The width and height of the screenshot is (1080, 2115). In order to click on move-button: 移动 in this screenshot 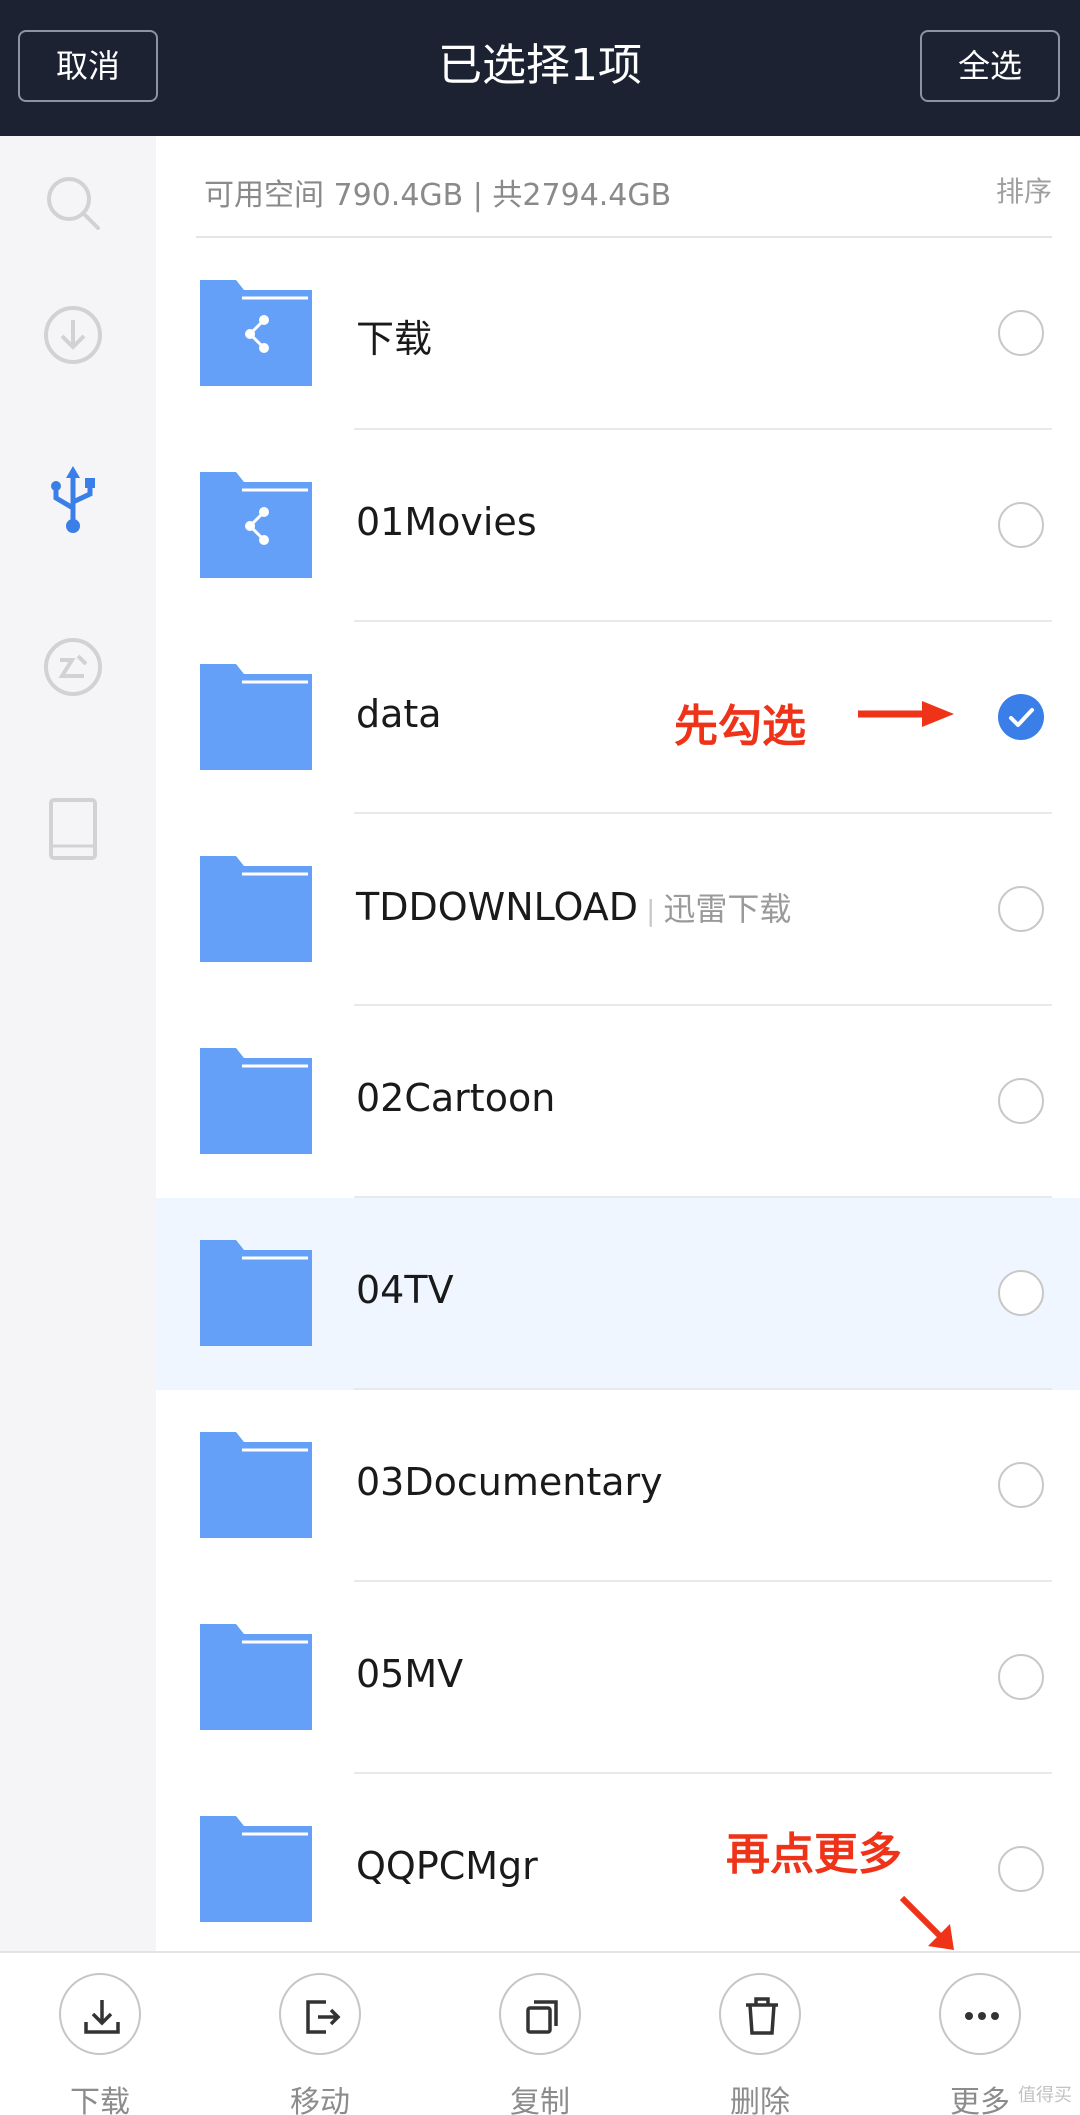, I will do `click(320, 2044)`.